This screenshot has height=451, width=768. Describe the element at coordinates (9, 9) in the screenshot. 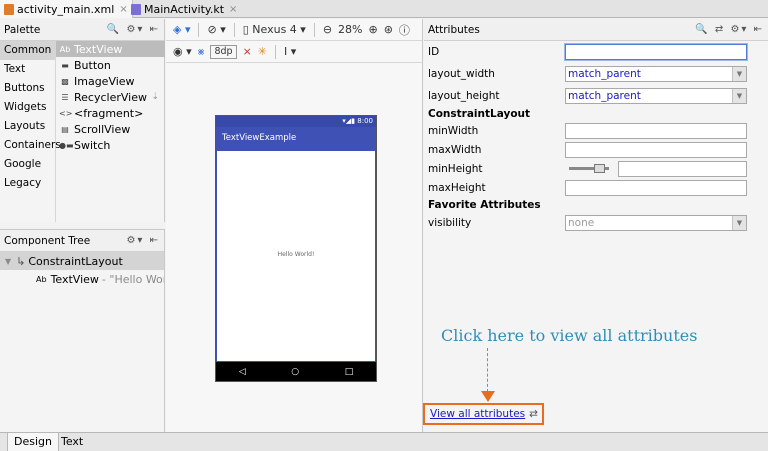

I see `xml-file-icon` at that location.